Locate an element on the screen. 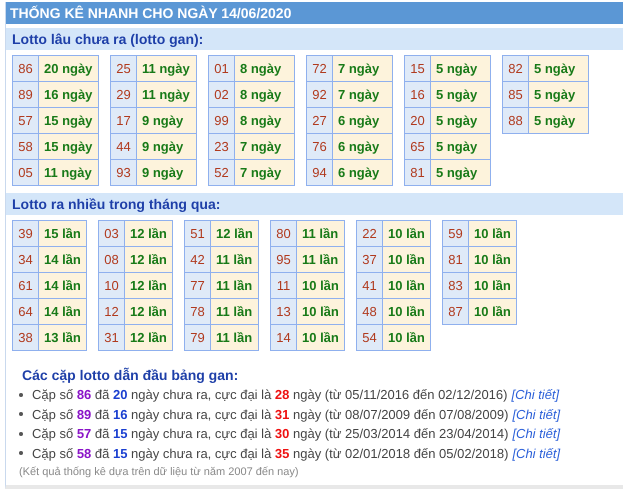  number-cell: 27 is located at coordinates (319, 121).